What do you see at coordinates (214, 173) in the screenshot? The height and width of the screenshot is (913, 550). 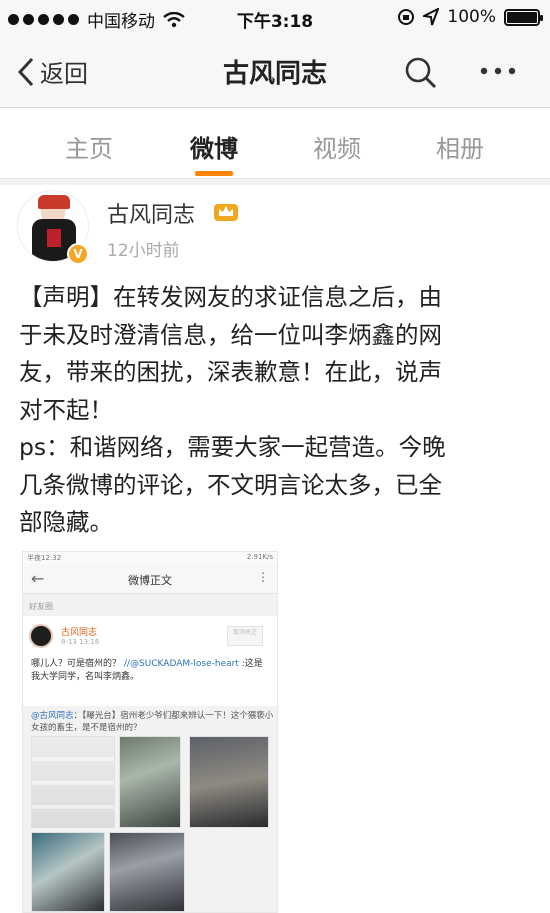 I see `active-tab-indicator` at bounding box center [214, 173].